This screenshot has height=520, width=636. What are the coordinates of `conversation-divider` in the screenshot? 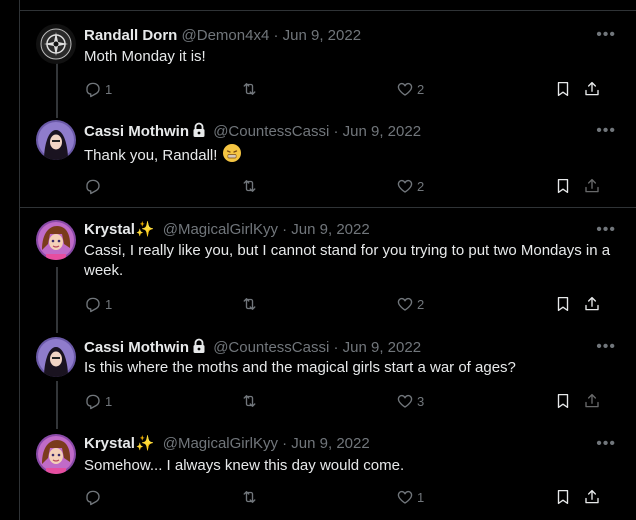 It's located at (327, 207).